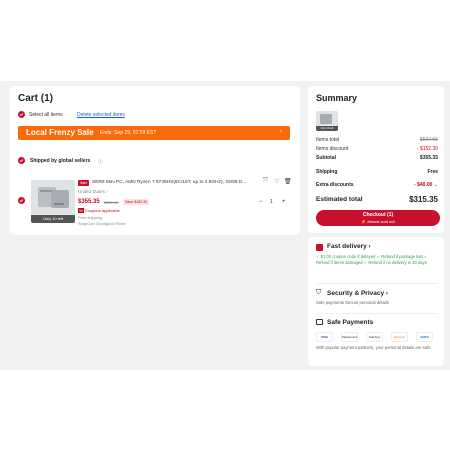 The height and width of the screenshot is (450, 450). I want to click on items-total-row: Items total $507.65, so click(377, 140).